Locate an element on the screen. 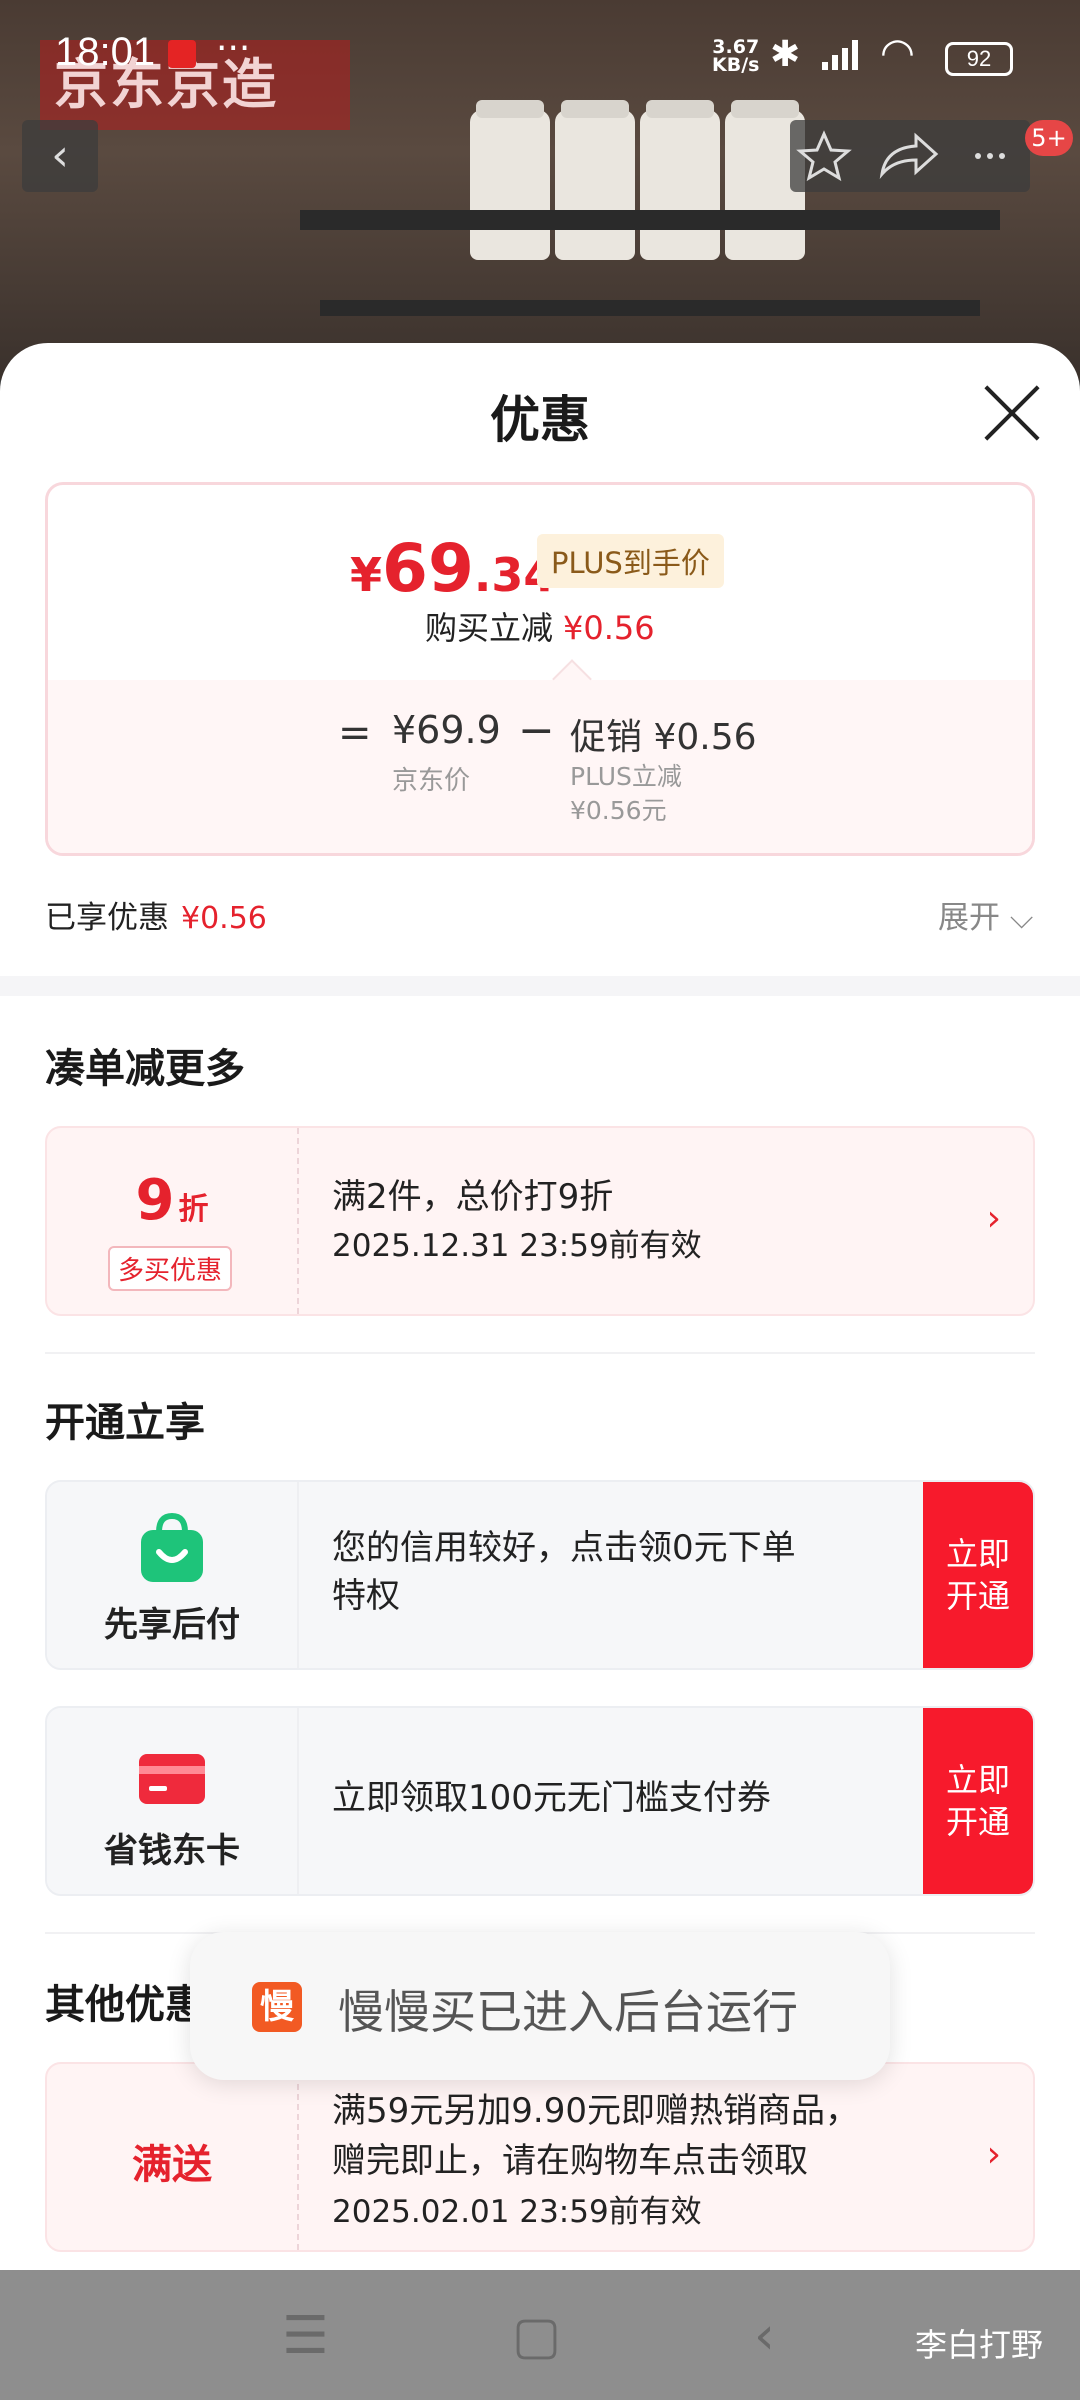  buy-reduce-label: 购买立减 is located at coordinates (489, 628).